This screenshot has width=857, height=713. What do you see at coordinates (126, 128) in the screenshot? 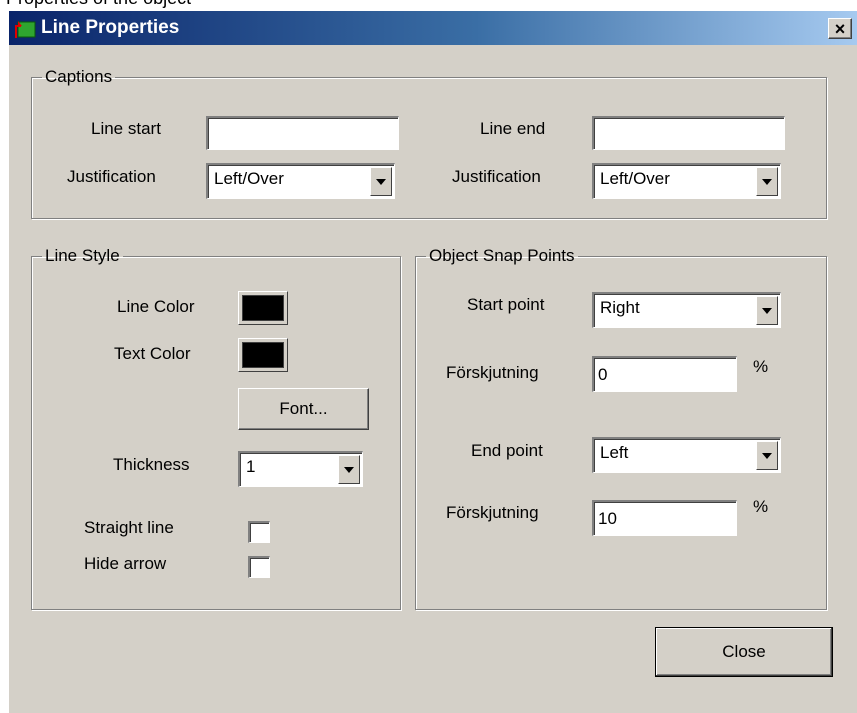
I see `line-start-label: Line start` at bounding box center [126, 128].